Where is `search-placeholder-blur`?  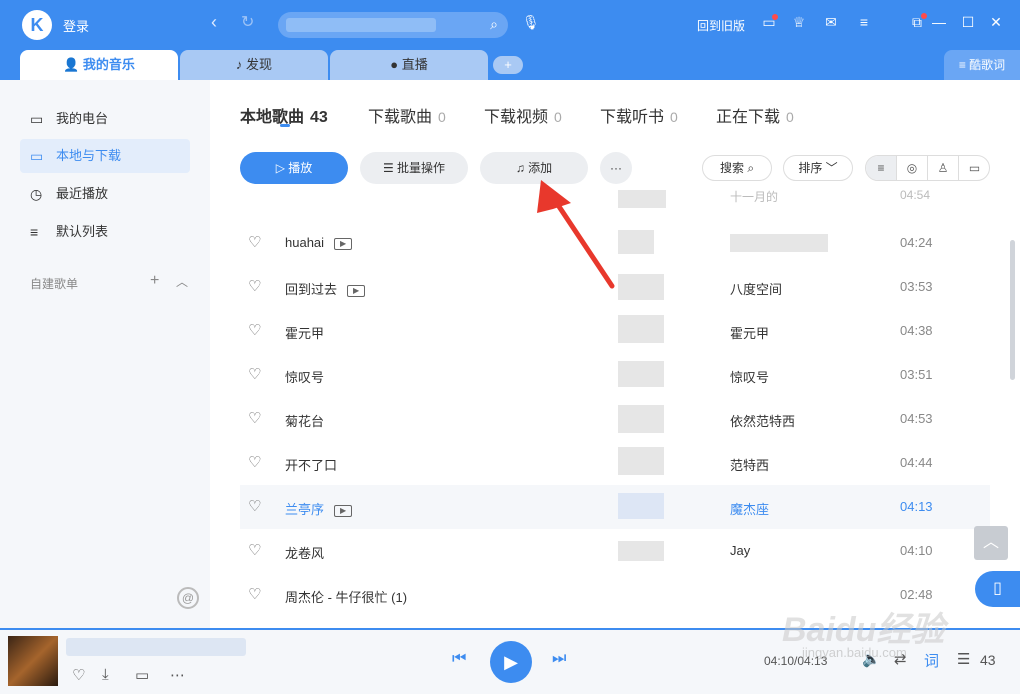
search-placeholder-blur is located at coordinates (361, 25).